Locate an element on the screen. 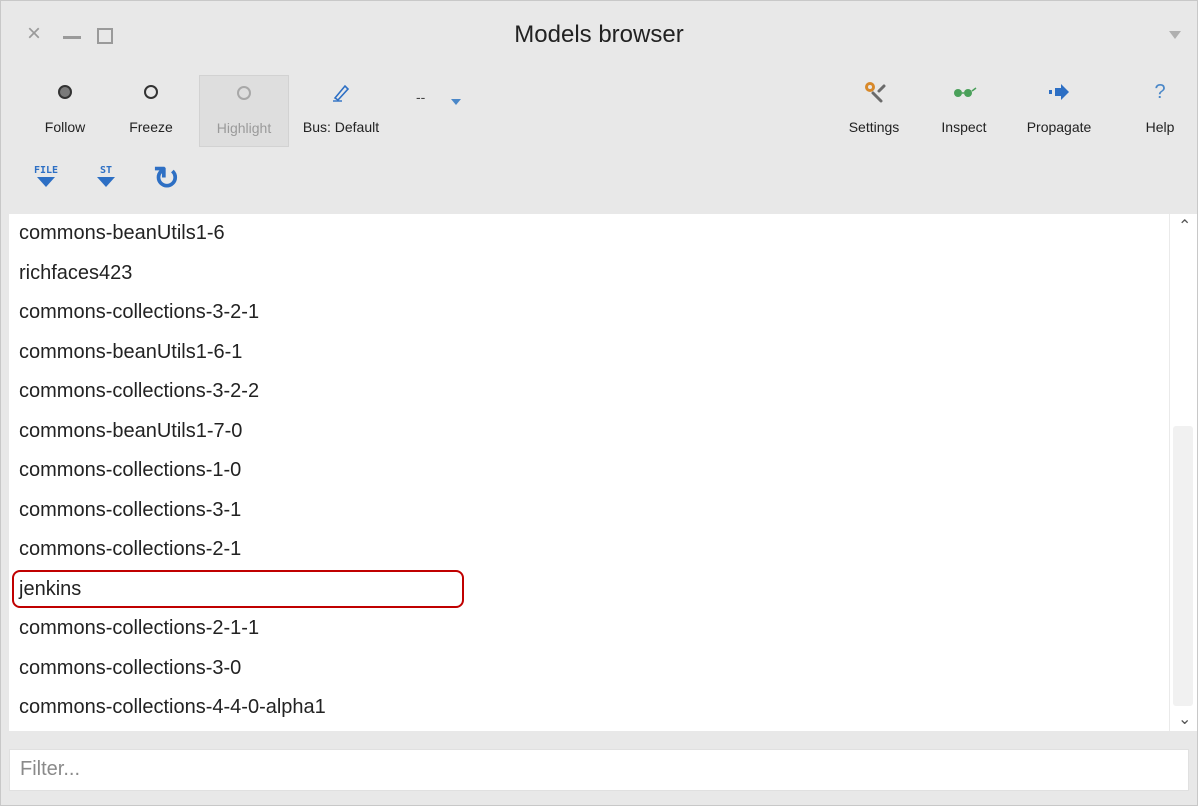  propagate-button: Propagate is located at coordinates (1059, 110).